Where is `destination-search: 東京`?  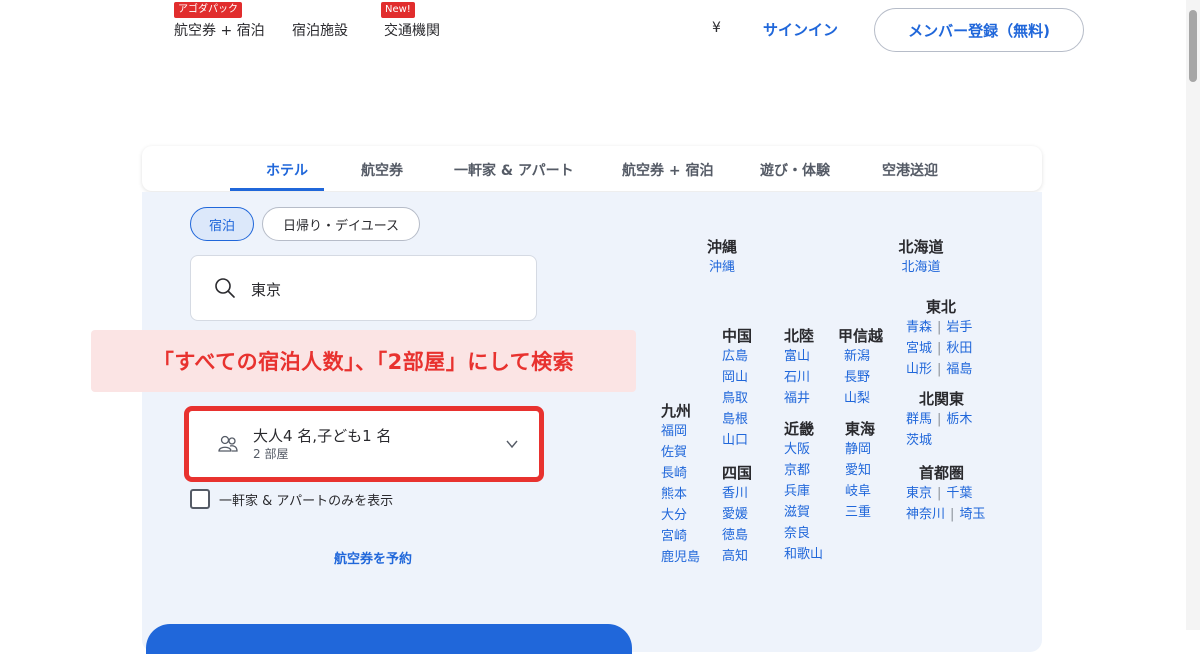 destination-search: 東京 is located at coordinates (363, 288).